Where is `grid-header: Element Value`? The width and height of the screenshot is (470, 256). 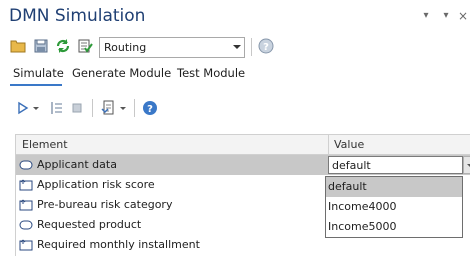
grid-header: Element Value is located at coordinates (243, 145).